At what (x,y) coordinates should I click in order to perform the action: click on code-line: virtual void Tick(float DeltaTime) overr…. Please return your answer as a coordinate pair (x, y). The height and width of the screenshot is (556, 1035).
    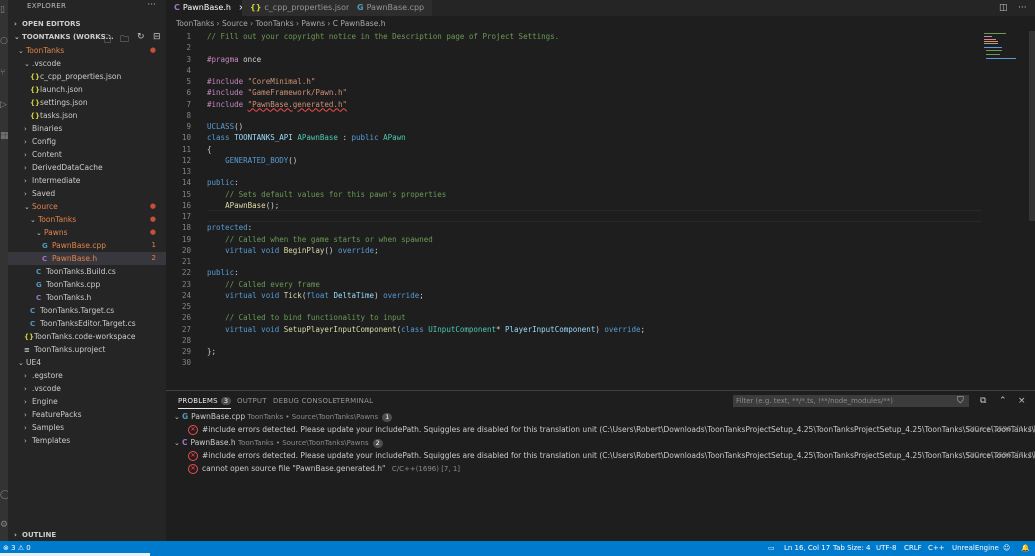
    Looking at the image, I should click on (324, 295).